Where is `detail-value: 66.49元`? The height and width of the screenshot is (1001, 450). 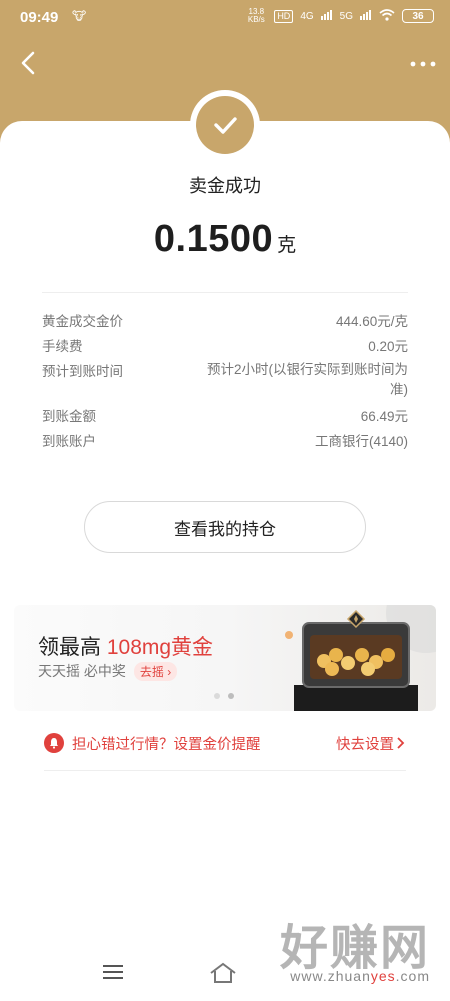 detail-value: 66.49元 is located at coordinates (384, 416).